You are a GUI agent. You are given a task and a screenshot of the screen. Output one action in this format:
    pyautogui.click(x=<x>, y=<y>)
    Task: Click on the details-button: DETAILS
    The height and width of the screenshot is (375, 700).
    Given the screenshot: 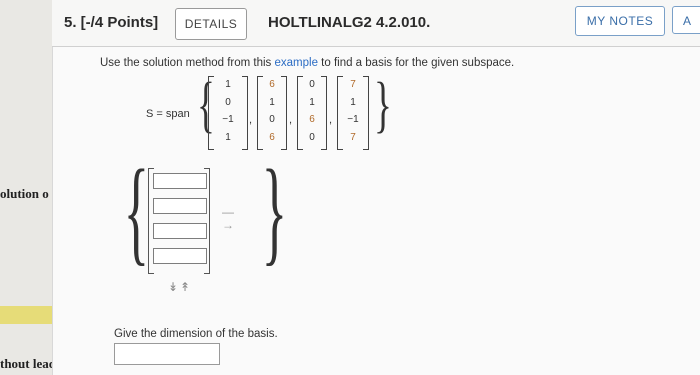 What is the action you would take?
    pyautogui.click(x=211, y=24)
    